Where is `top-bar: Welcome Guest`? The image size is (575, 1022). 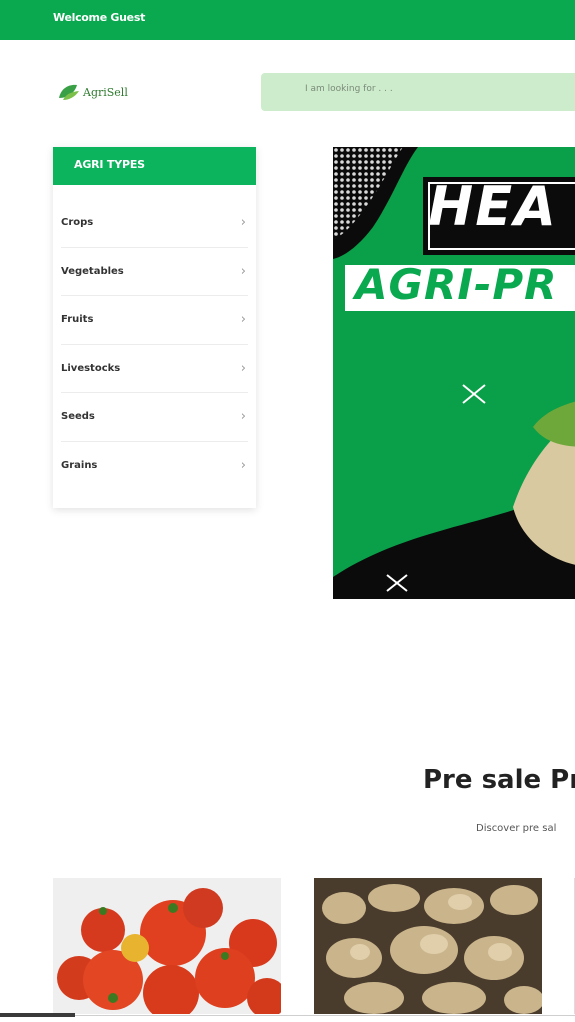
top-bar: Welcome Guest is located at coordinates (287, 20).